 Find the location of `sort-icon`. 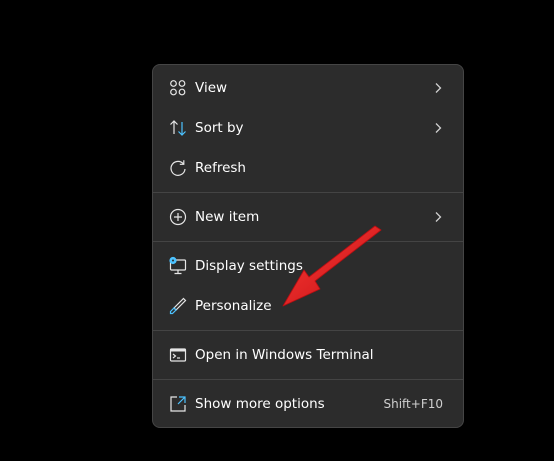

sort-icon is located at coordinates (178, 128).